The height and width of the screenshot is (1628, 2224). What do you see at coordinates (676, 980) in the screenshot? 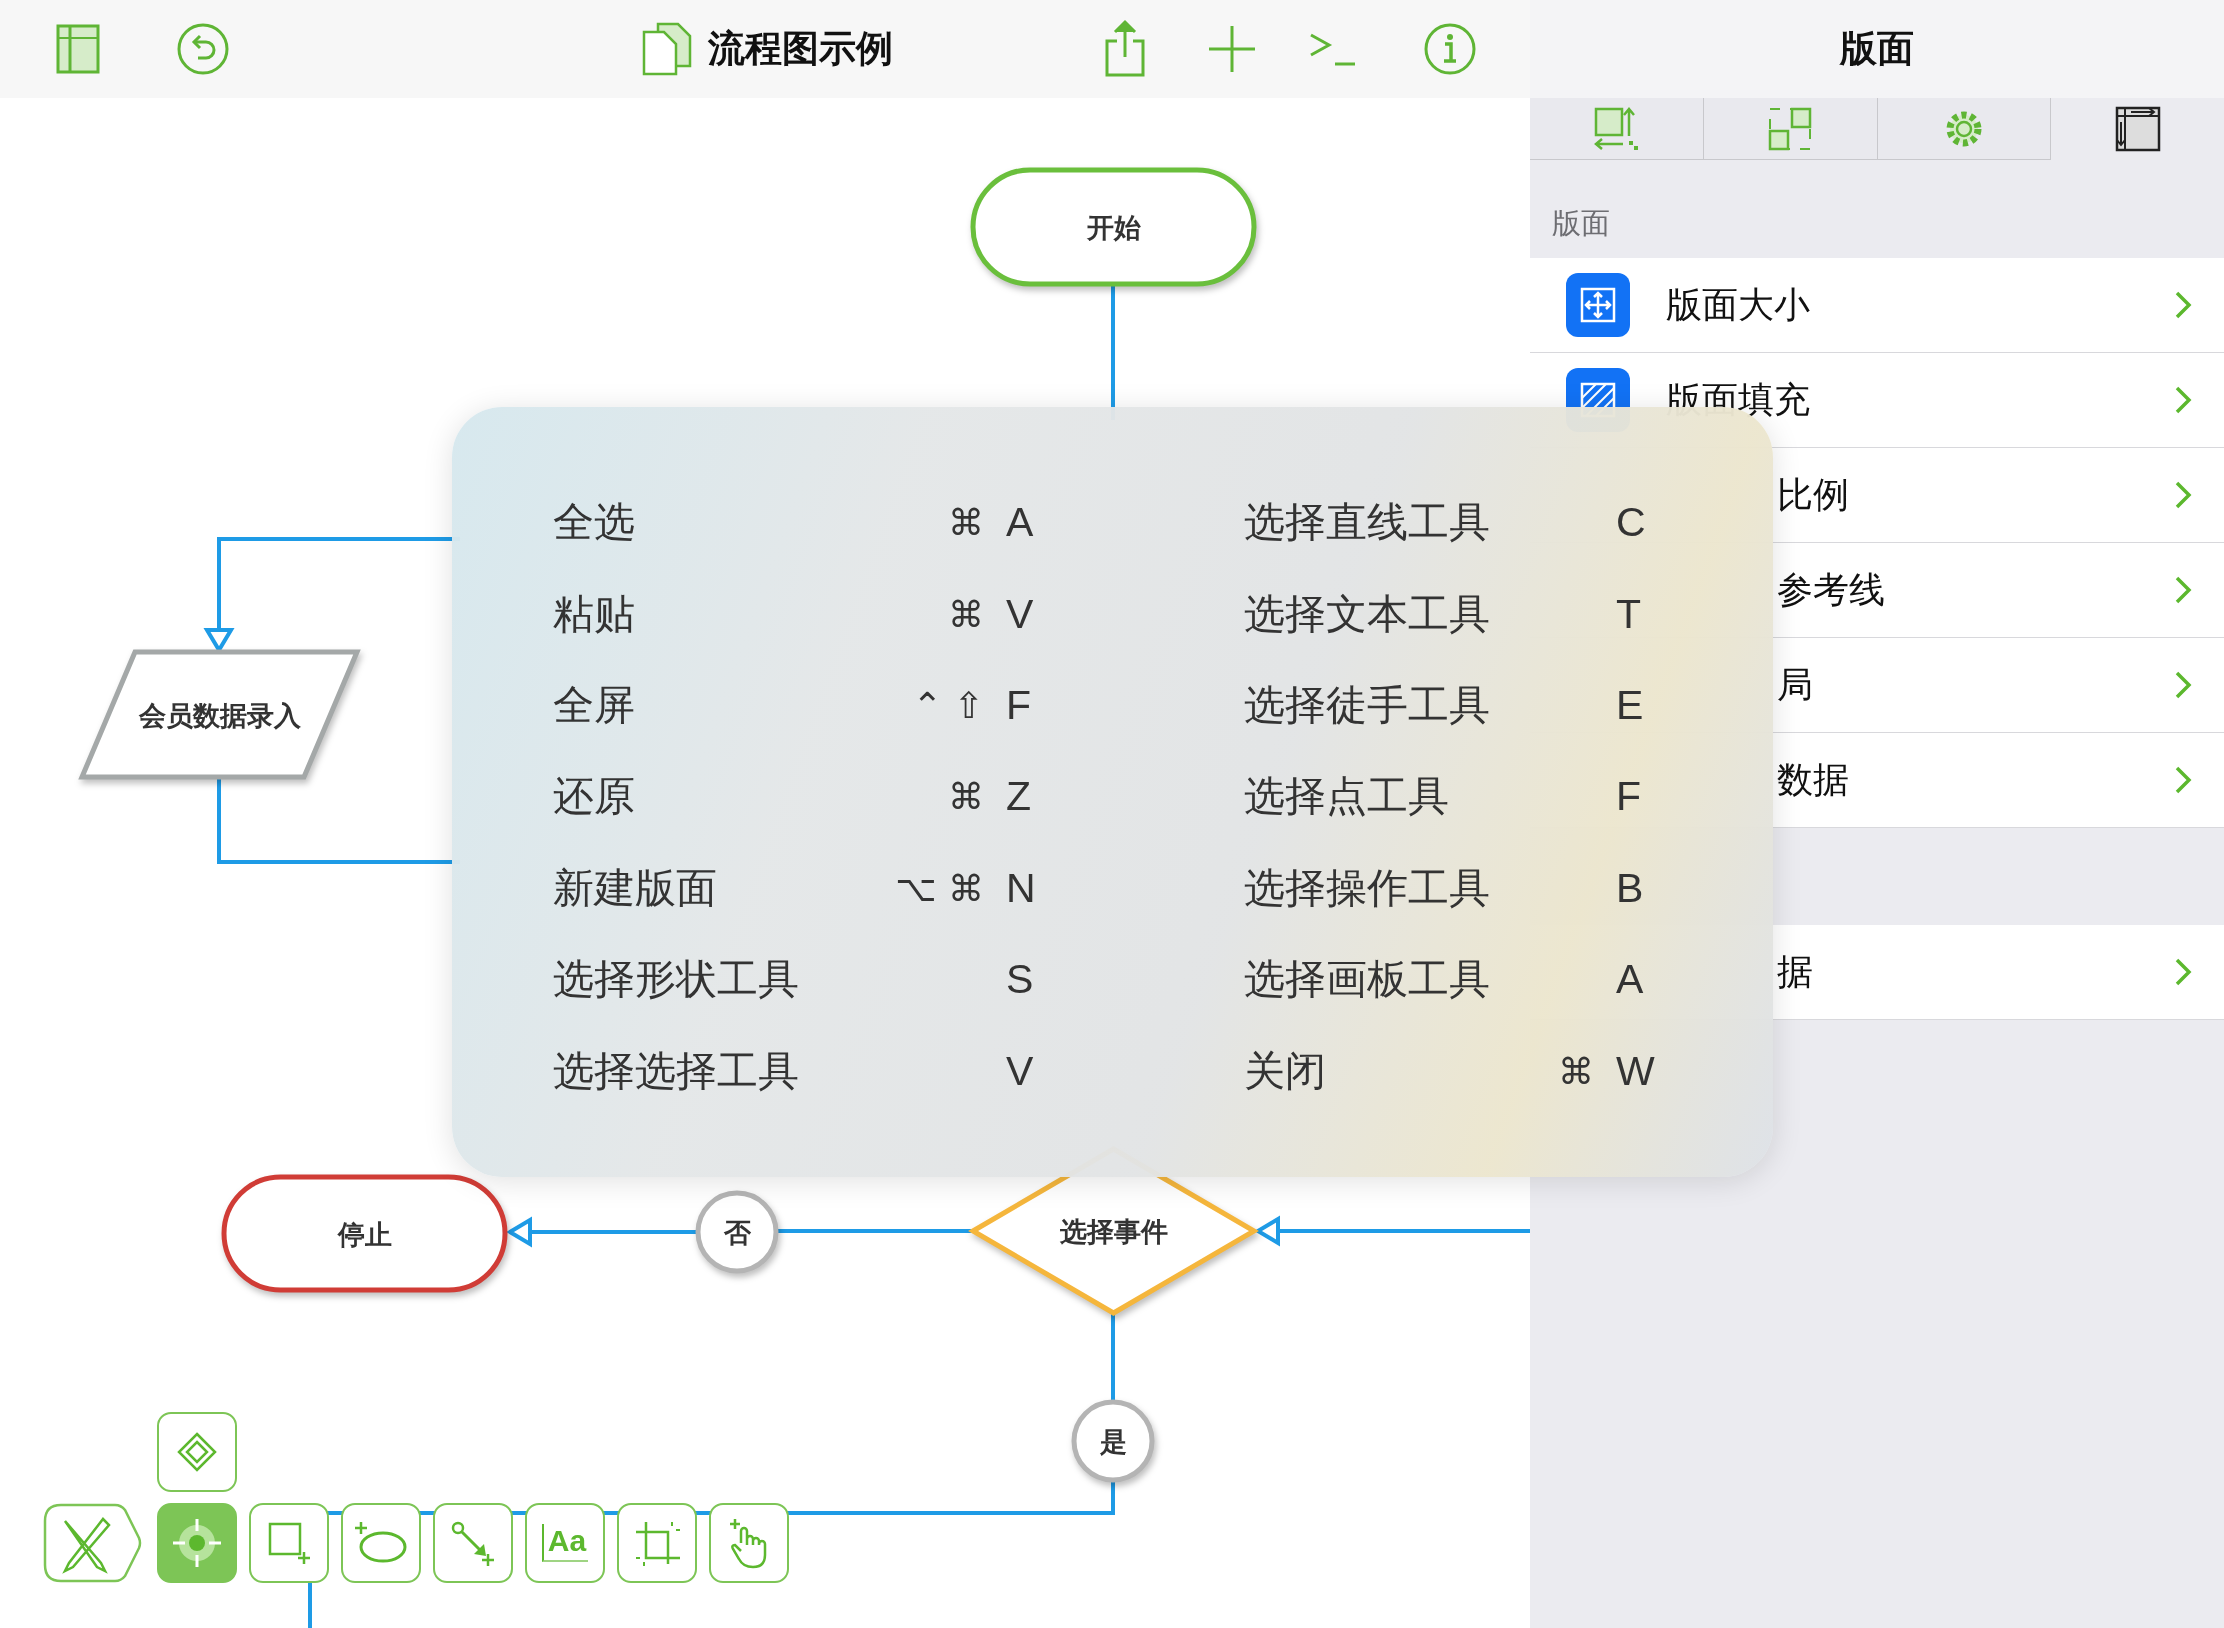
I see `shortcut-label: 选择形状工具` at bounding box center [676, 980].